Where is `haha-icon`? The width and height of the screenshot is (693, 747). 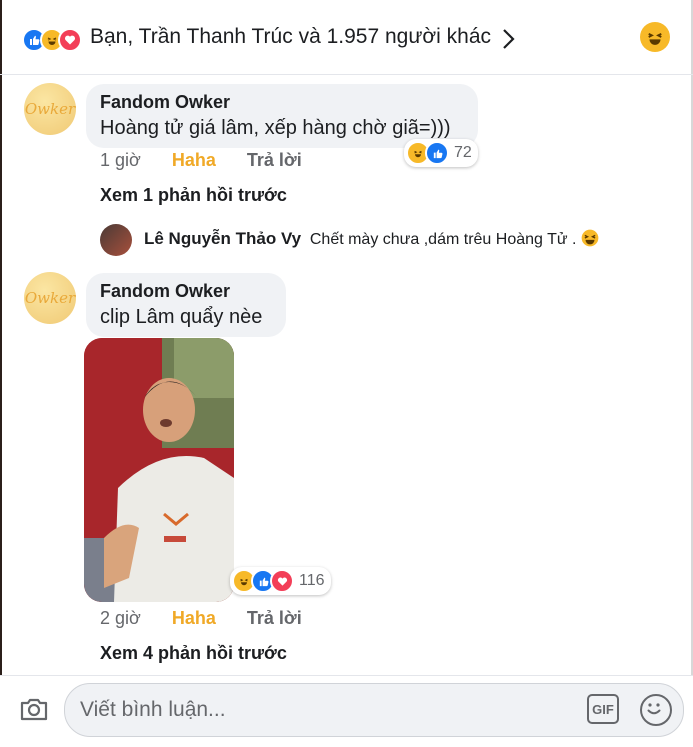
haha-icon is located at coordinates (655, 37).